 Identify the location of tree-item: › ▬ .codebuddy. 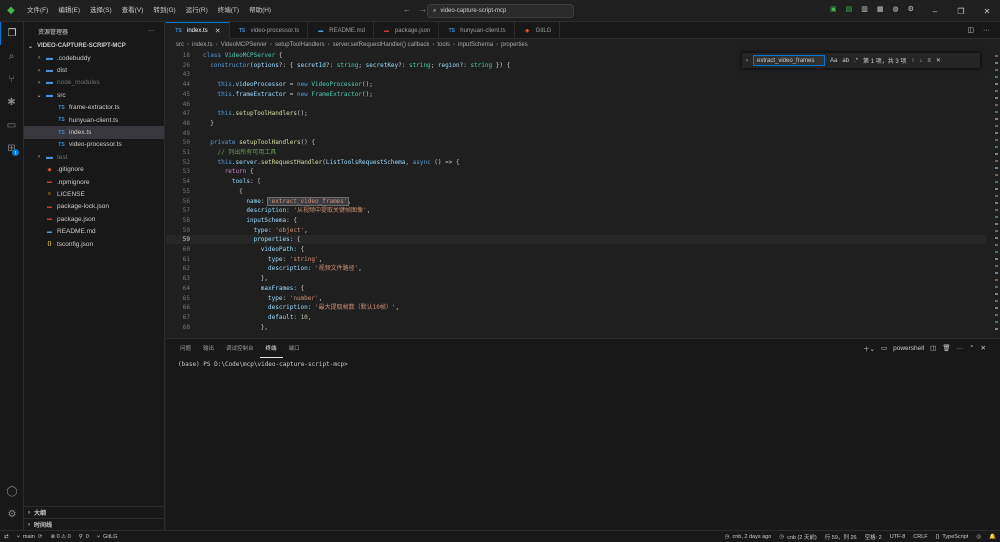
(94, 58).